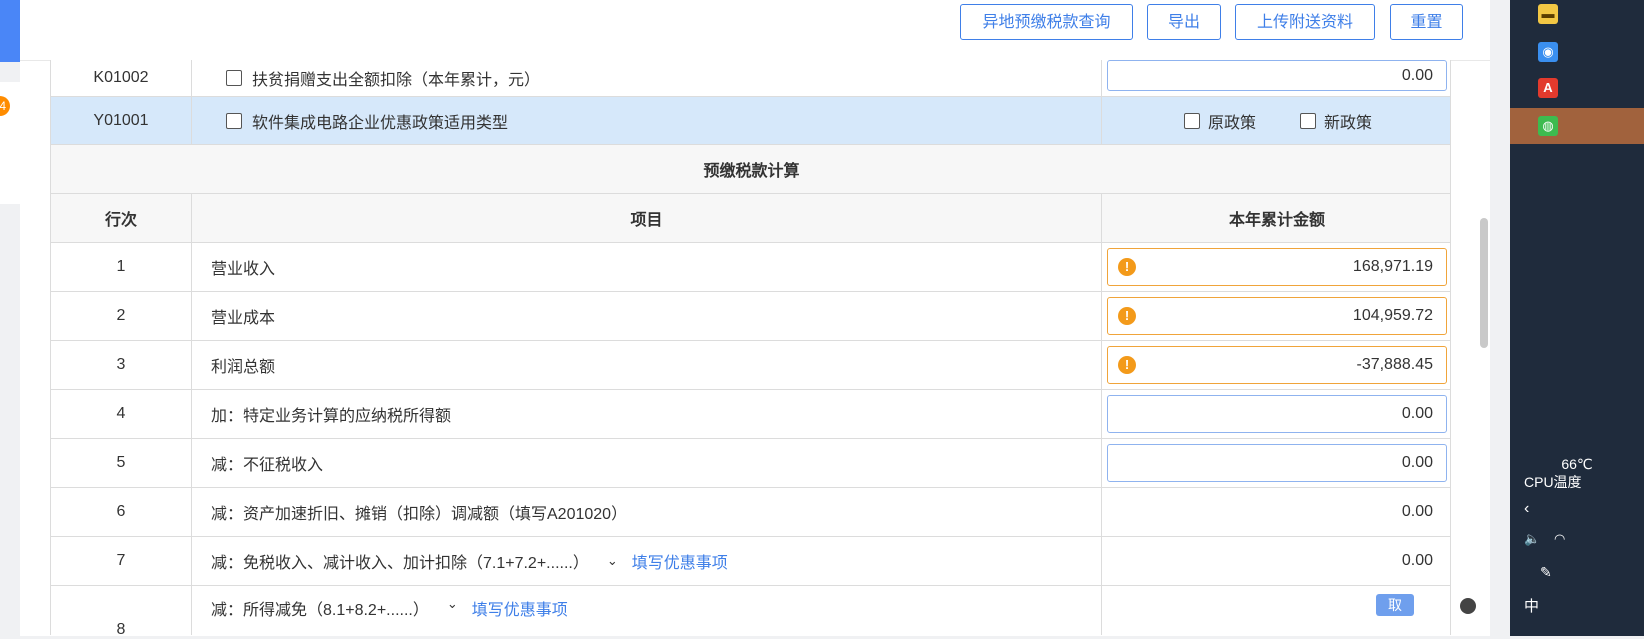 This screenshot has width=1644, height=639. What do you see at coordinates (1548, 126) in the screenshot?
I see `wechat-icon: ◍` at bounding box center [1548, 126].